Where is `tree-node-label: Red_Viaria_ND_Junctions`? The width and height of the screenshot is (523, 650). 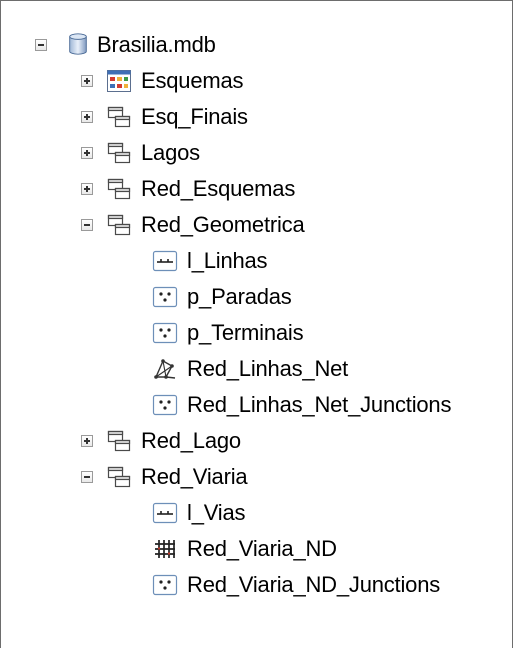 tree-node-label: Red_Viaria_ND_Junctions is located at coordinates (314, 584).